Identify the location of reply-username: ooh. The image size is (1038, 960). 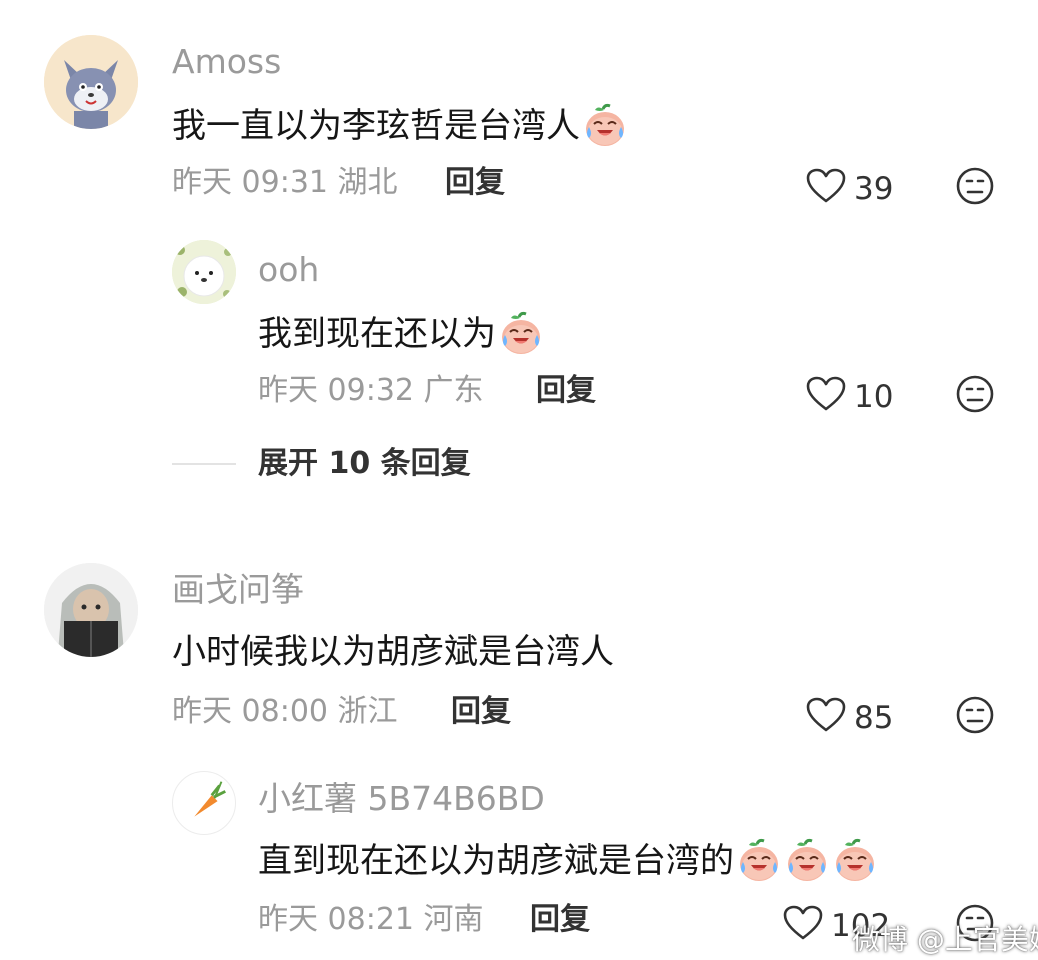
(288, 269).